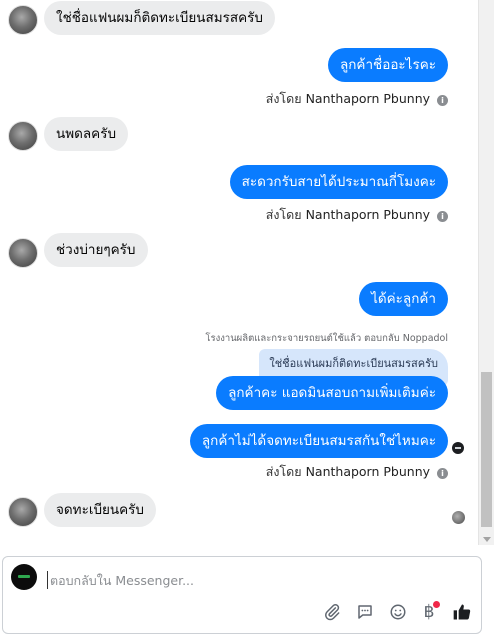 This screenshot has width=494, height=639. Describe the element at coordinates (332, 612) in the screenshot. I see `attach-icon` at that location.